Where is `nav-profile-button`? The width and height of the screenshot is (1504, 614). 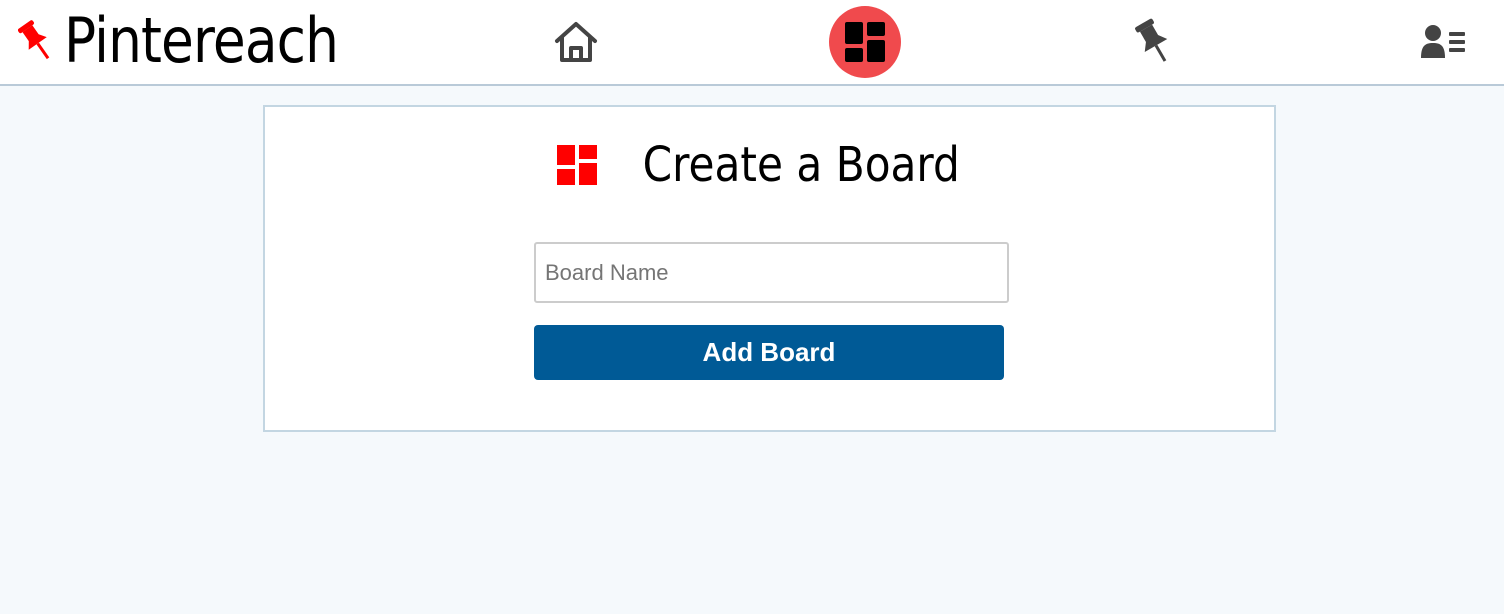 nav-profile-button is located at coordinates (1444, 42).